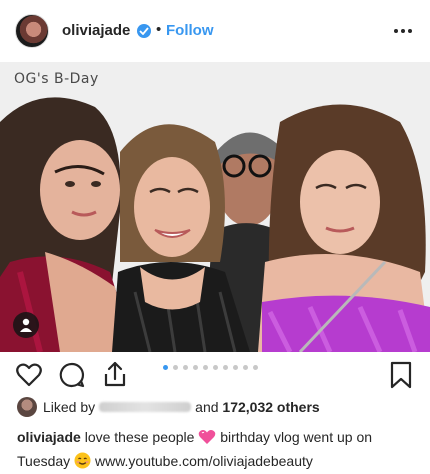 Image resolution: width=430 pixels, height=474 pixels. Describe the element at coordinates (27, 407) in the screenshot. I see `liker-avatar` at that location.